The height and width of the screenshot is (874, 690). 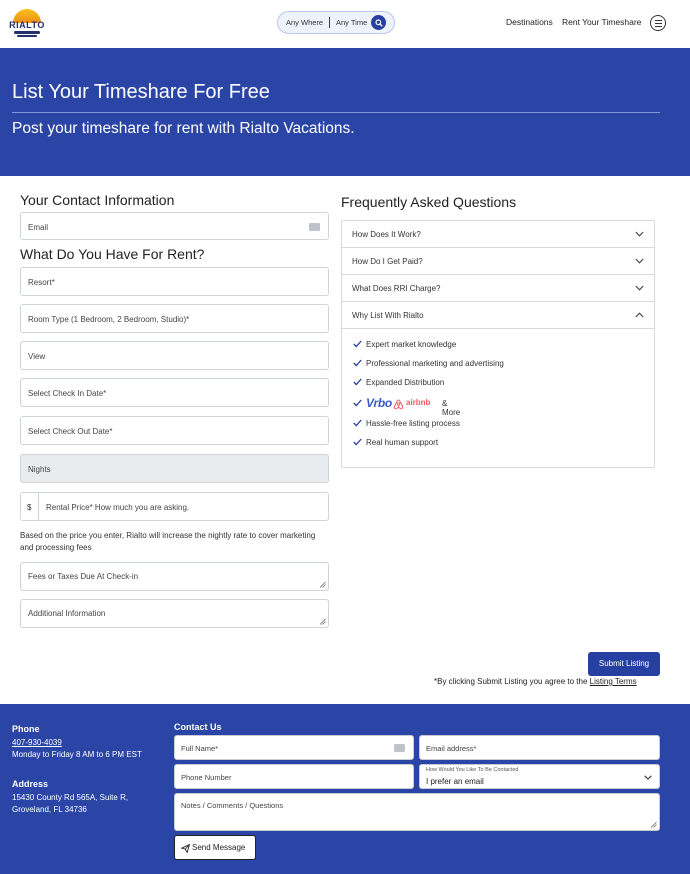 What do you see at coordinates (624, 664) in the screenshot?
I see `submit-listing-button: Submit Listing` at bounding box center [624, 664].